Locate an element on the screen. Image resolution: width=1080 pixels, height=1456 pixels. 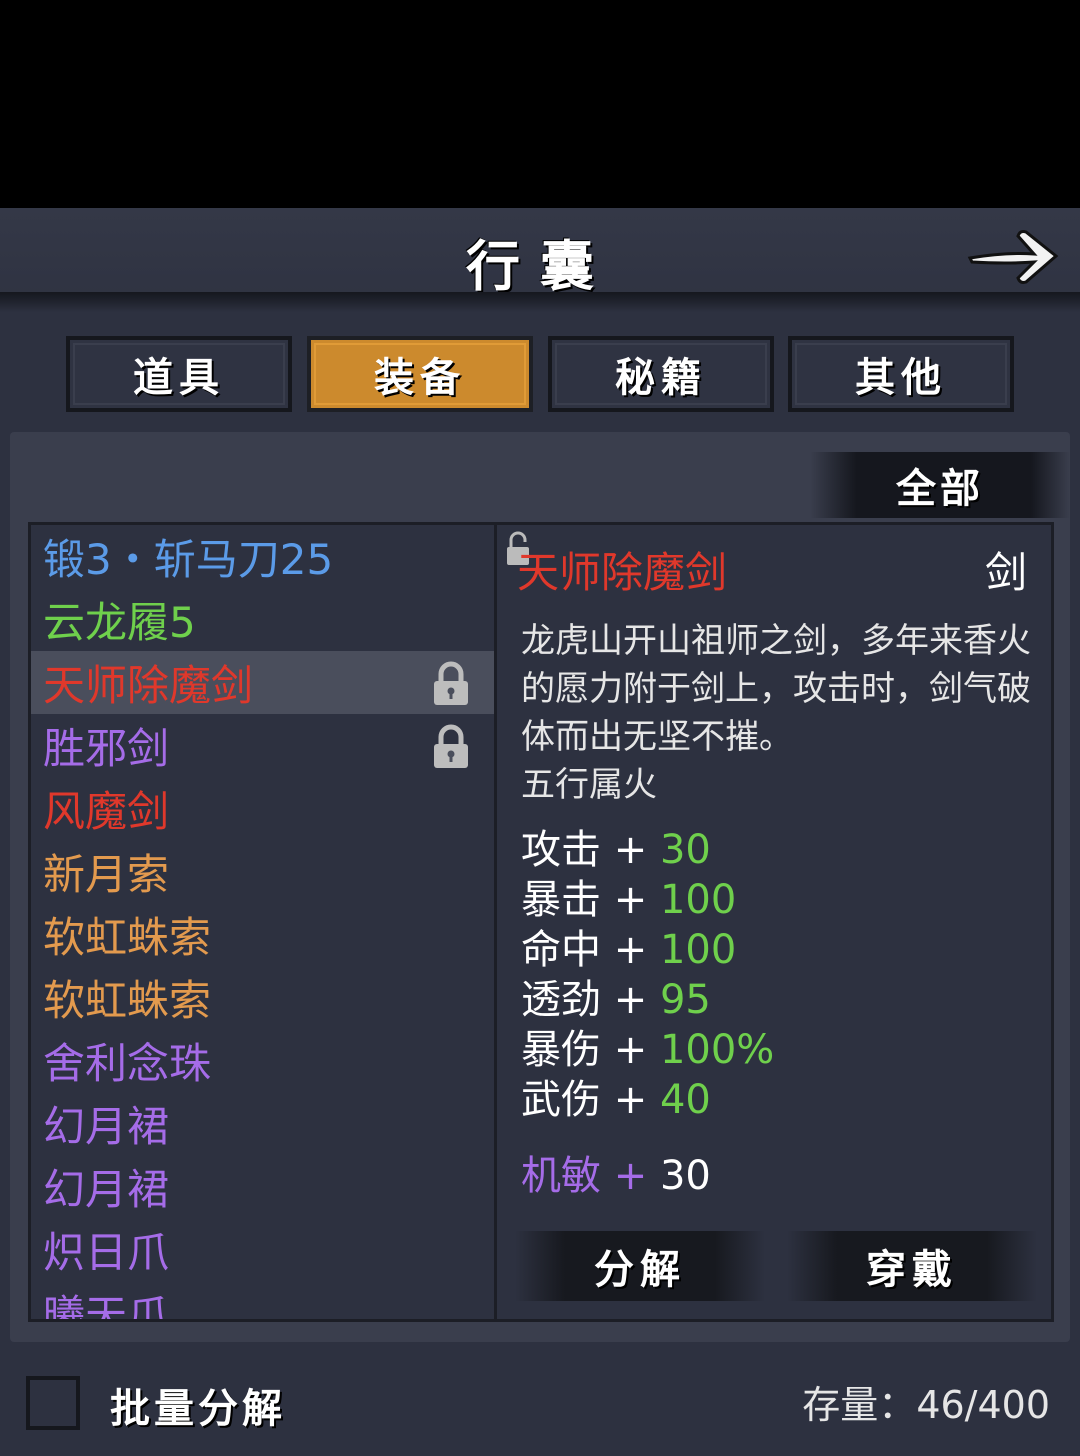
stat-value: 40 is located at coordinates (685, 1100).